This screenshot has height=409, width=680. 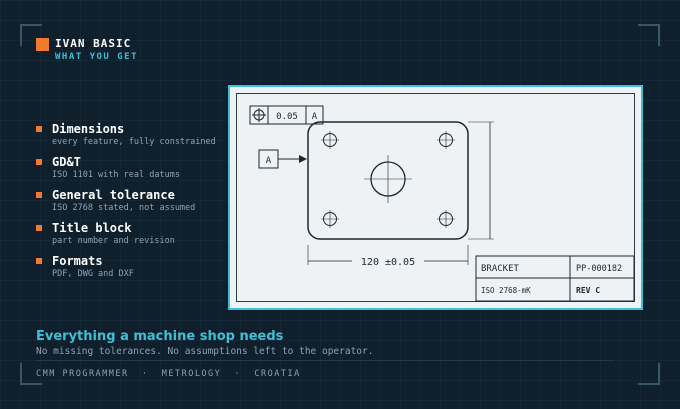 I want to click on title-block-part-name: BRACKET, so click(x=500, y=269).